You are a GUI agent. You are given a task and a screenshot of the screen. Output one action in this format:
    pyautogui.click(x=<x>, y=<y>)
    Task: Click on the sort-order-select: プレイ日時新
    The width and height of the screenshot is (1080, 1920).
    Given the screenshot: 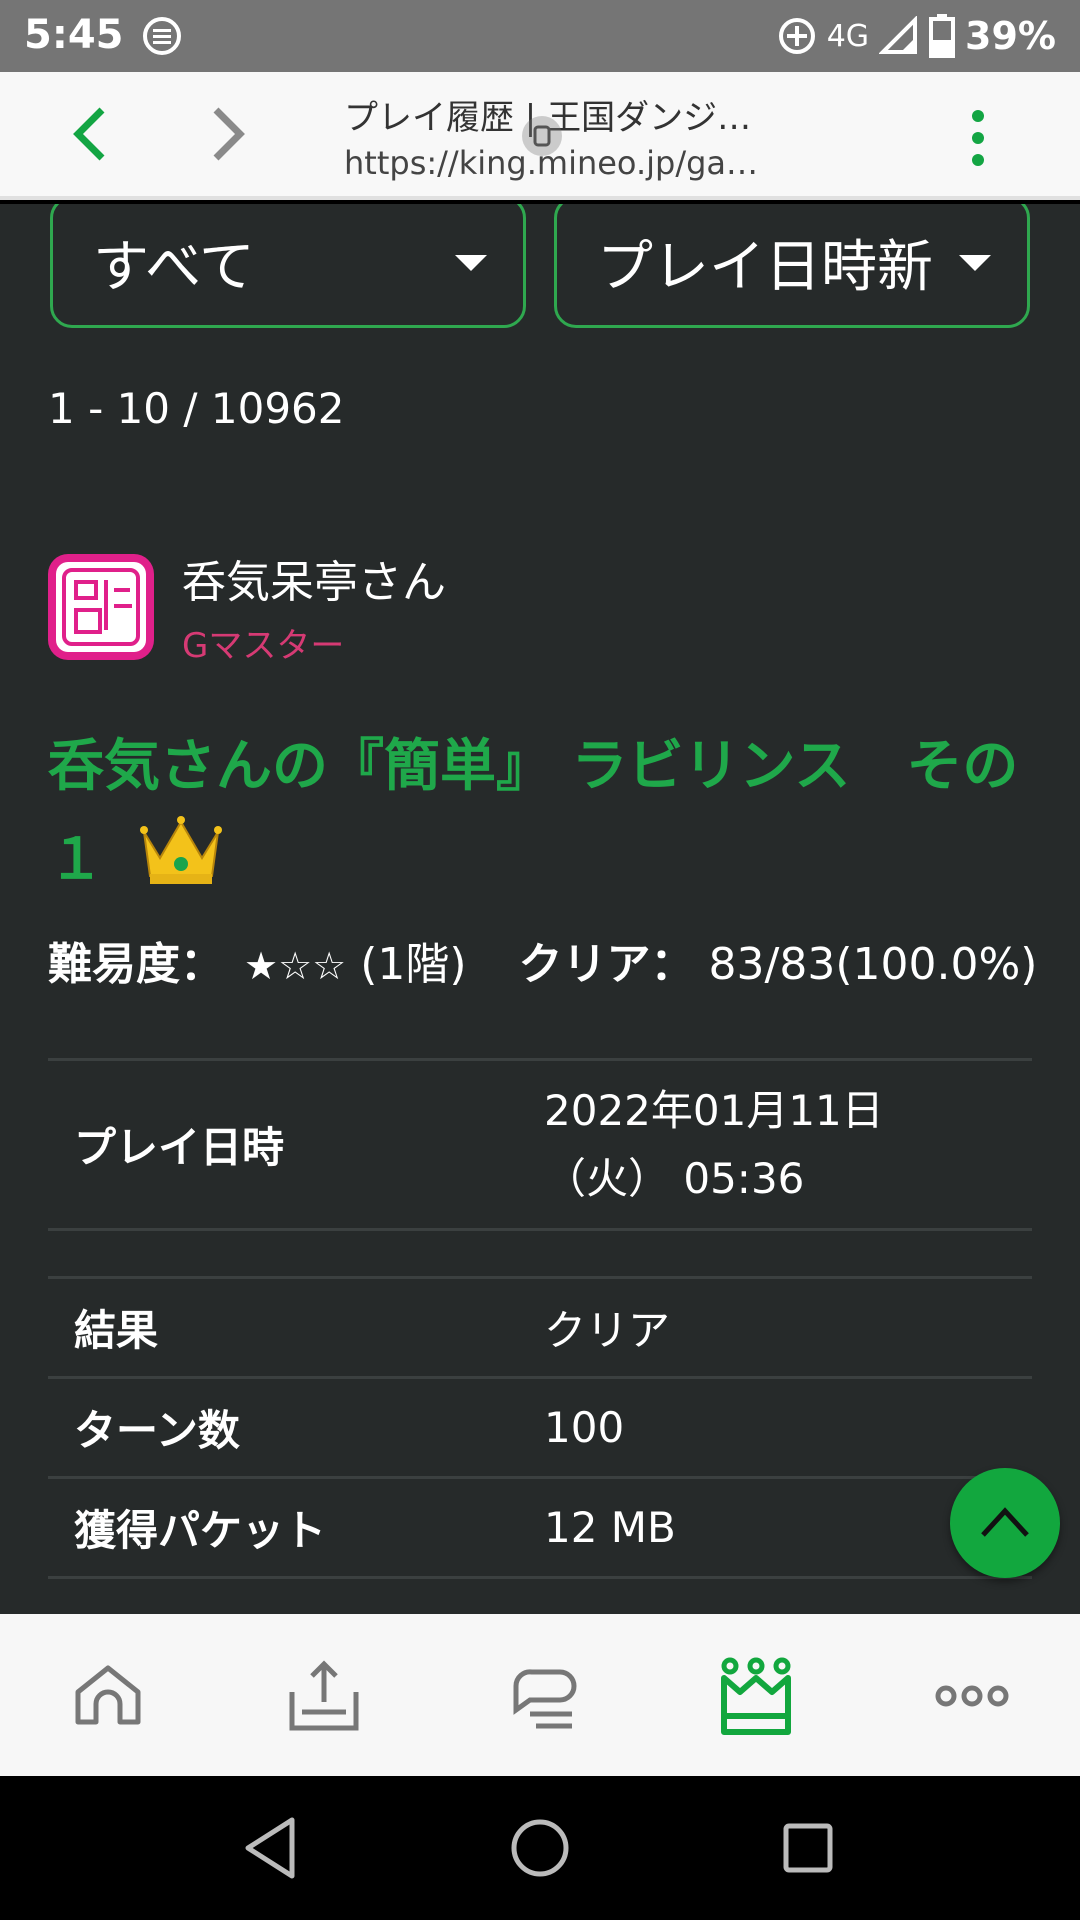 What is the action you would take?
    pyautogui.click(x=792, y=266)
    